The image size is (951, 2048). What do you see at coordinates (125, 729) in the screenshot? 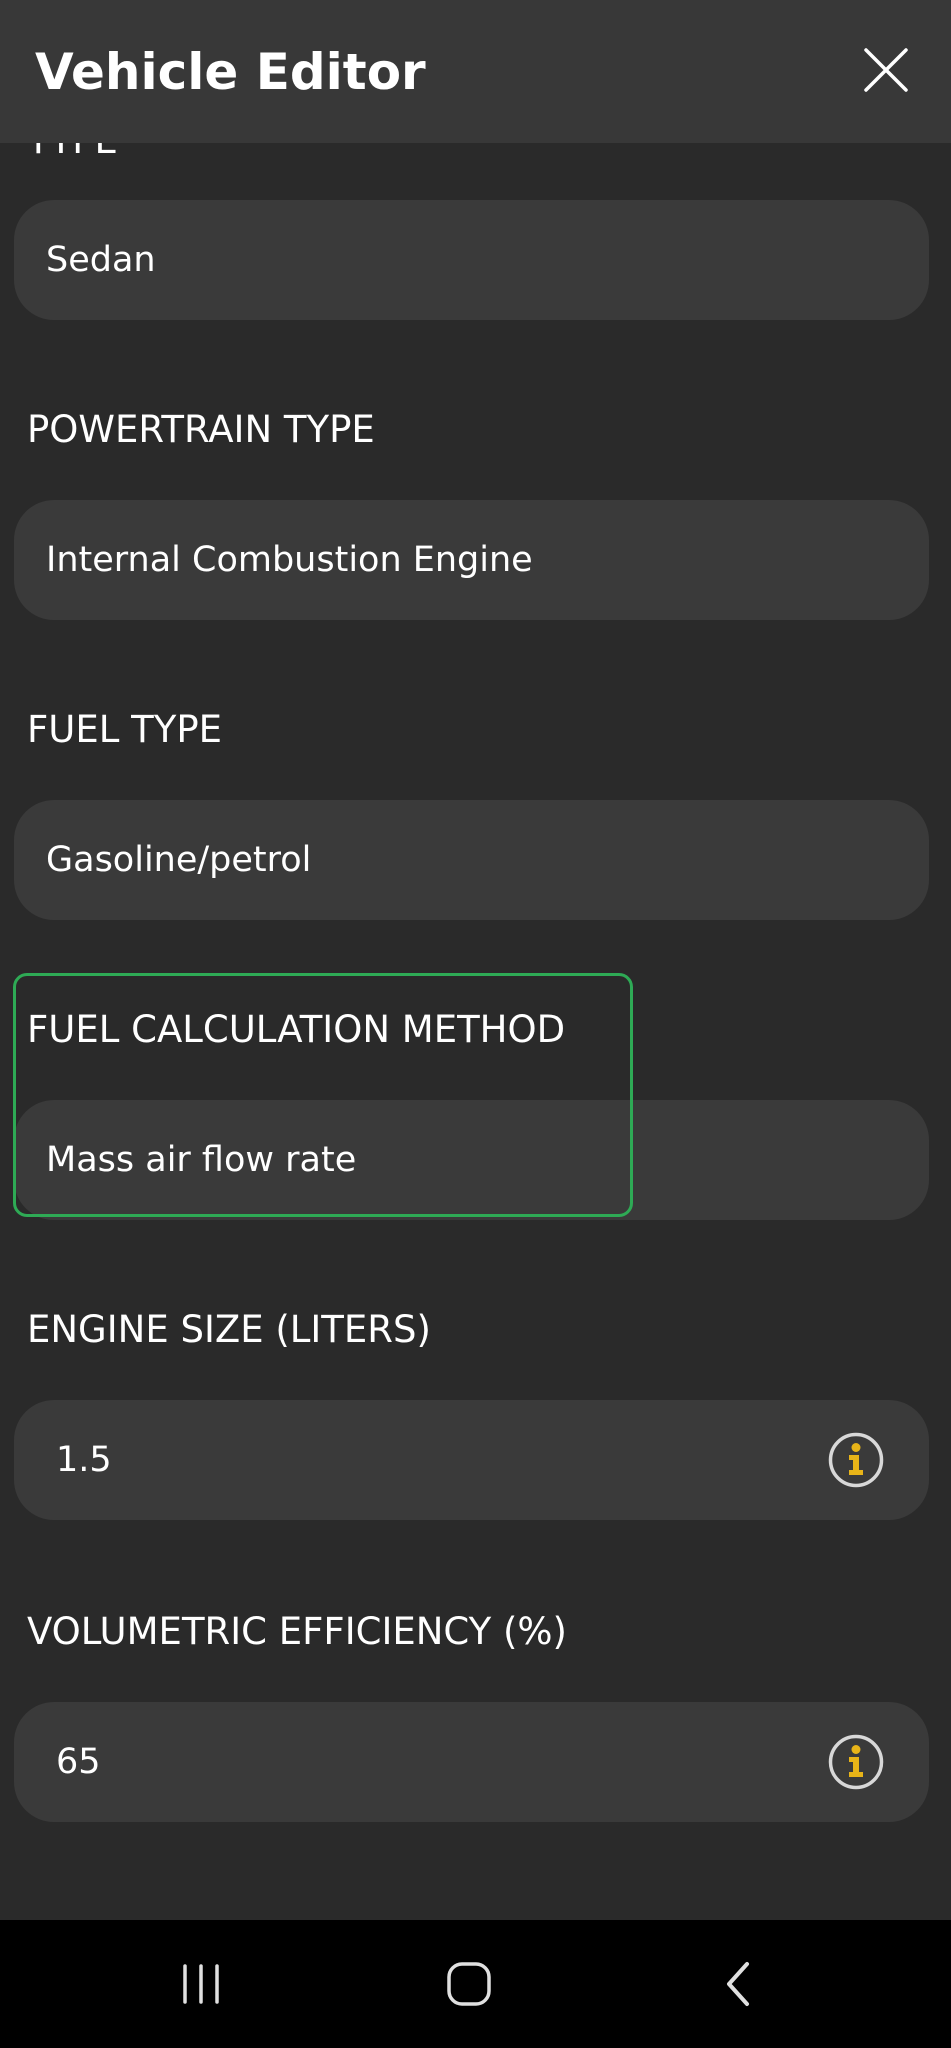
I see `field-label-fuel-type: FUEL TYPE` at bounding box center [125, 729].